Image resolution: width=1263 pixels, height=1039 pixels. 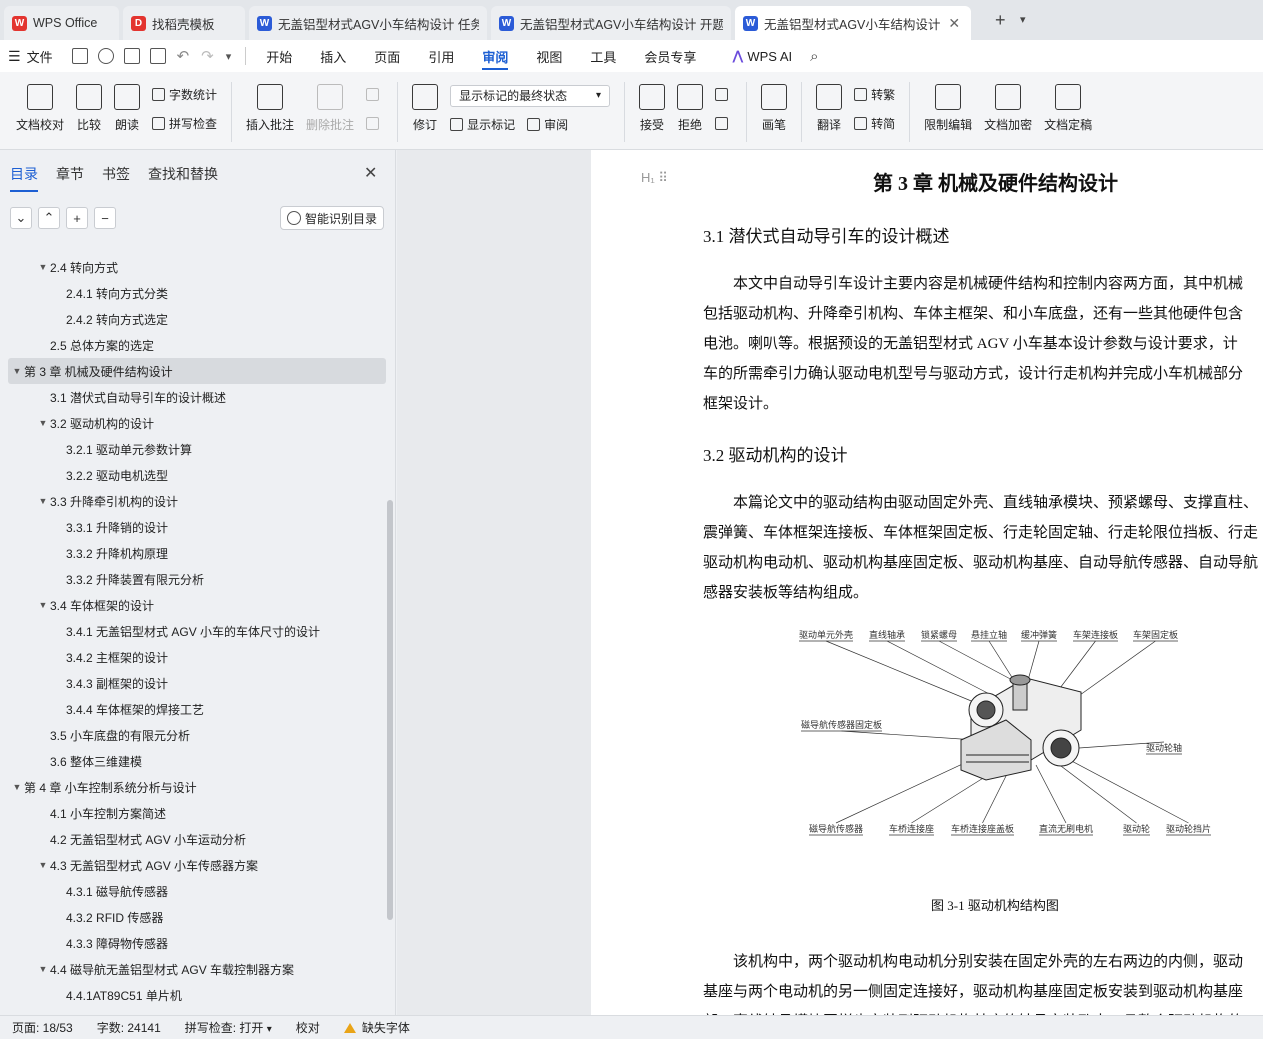 I want to click on next-change-button, so click(x=723, y=123).